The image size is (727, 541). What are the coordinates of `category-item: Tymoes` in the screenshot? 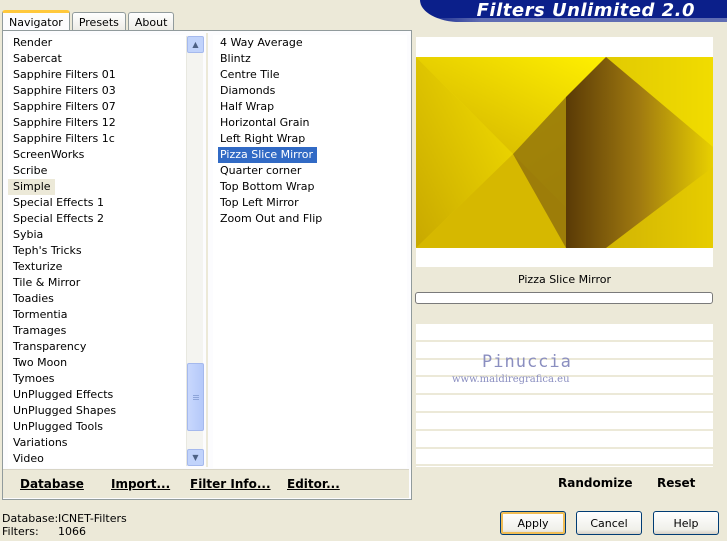 It's located at (97, 379).